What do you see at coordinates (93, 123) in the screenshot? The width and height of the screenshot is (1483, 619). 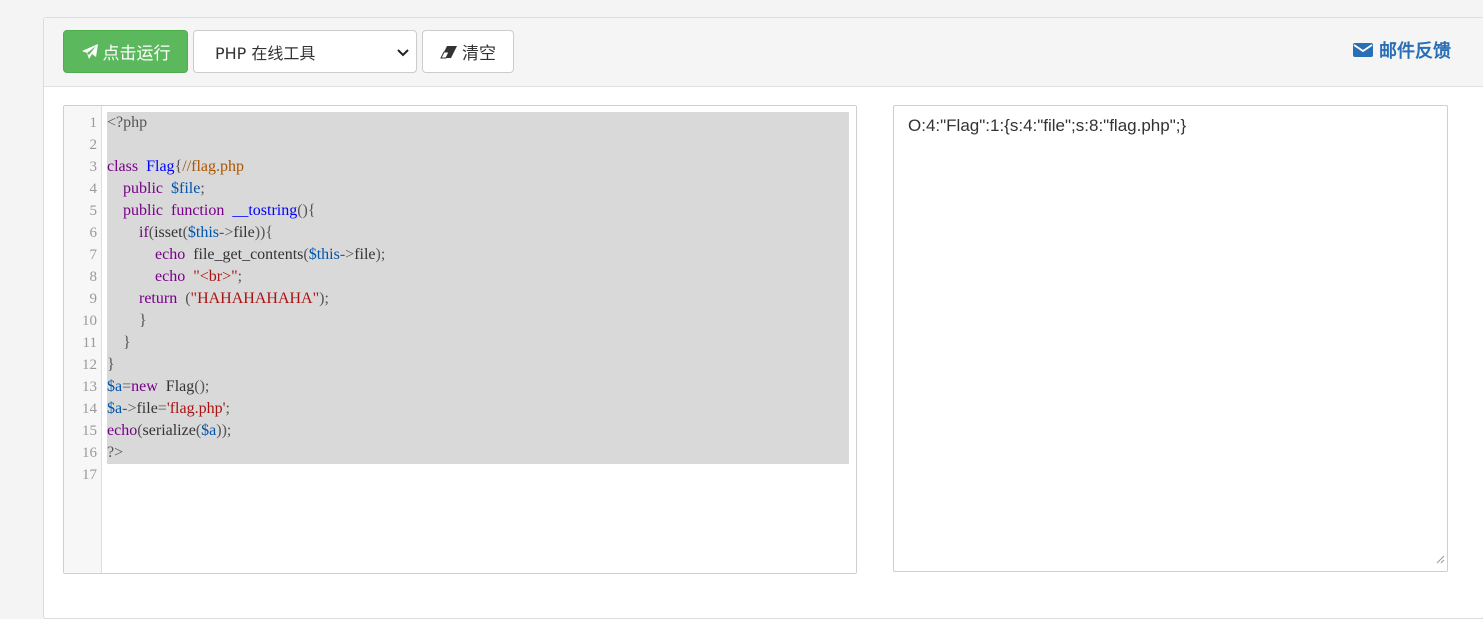 I see `line-number: 1` at bounding box center [93, 123].